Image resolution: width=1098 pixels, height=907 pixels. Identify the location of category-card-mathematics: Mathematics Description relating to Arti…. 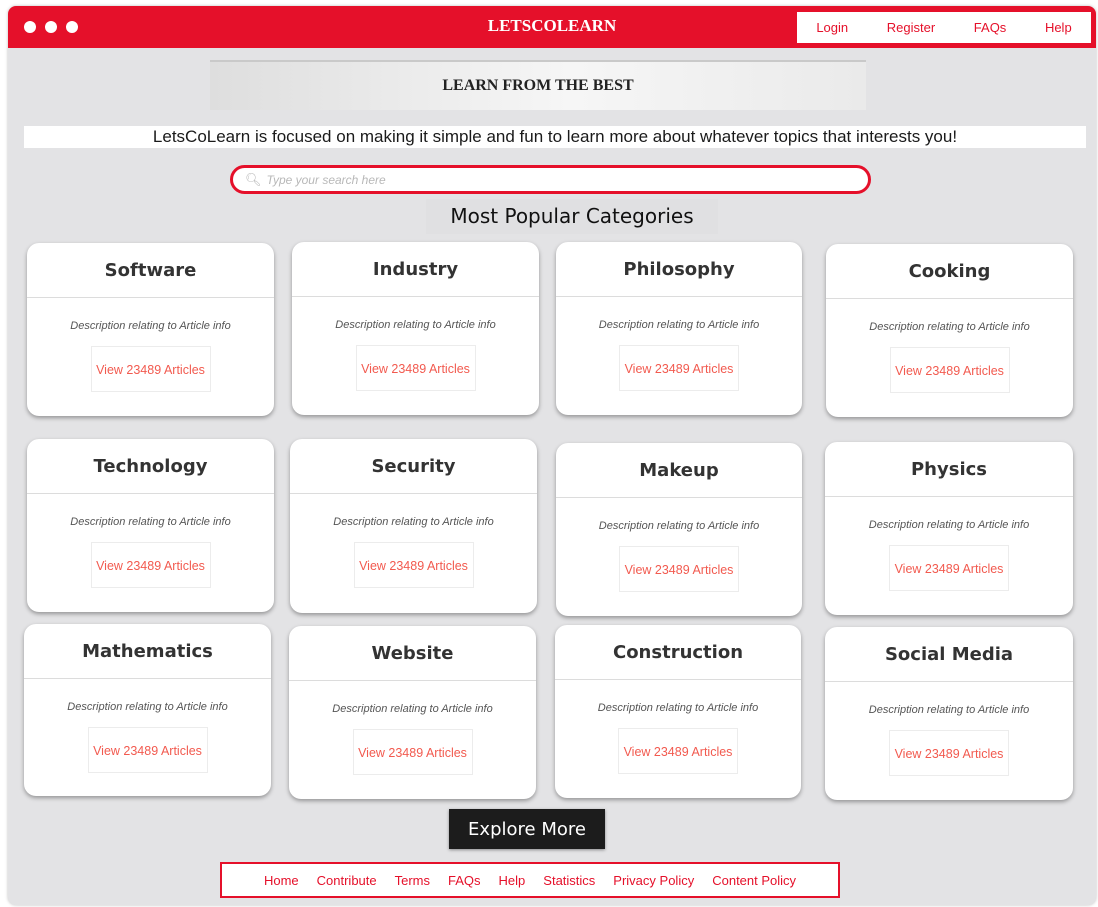
(147, 710).